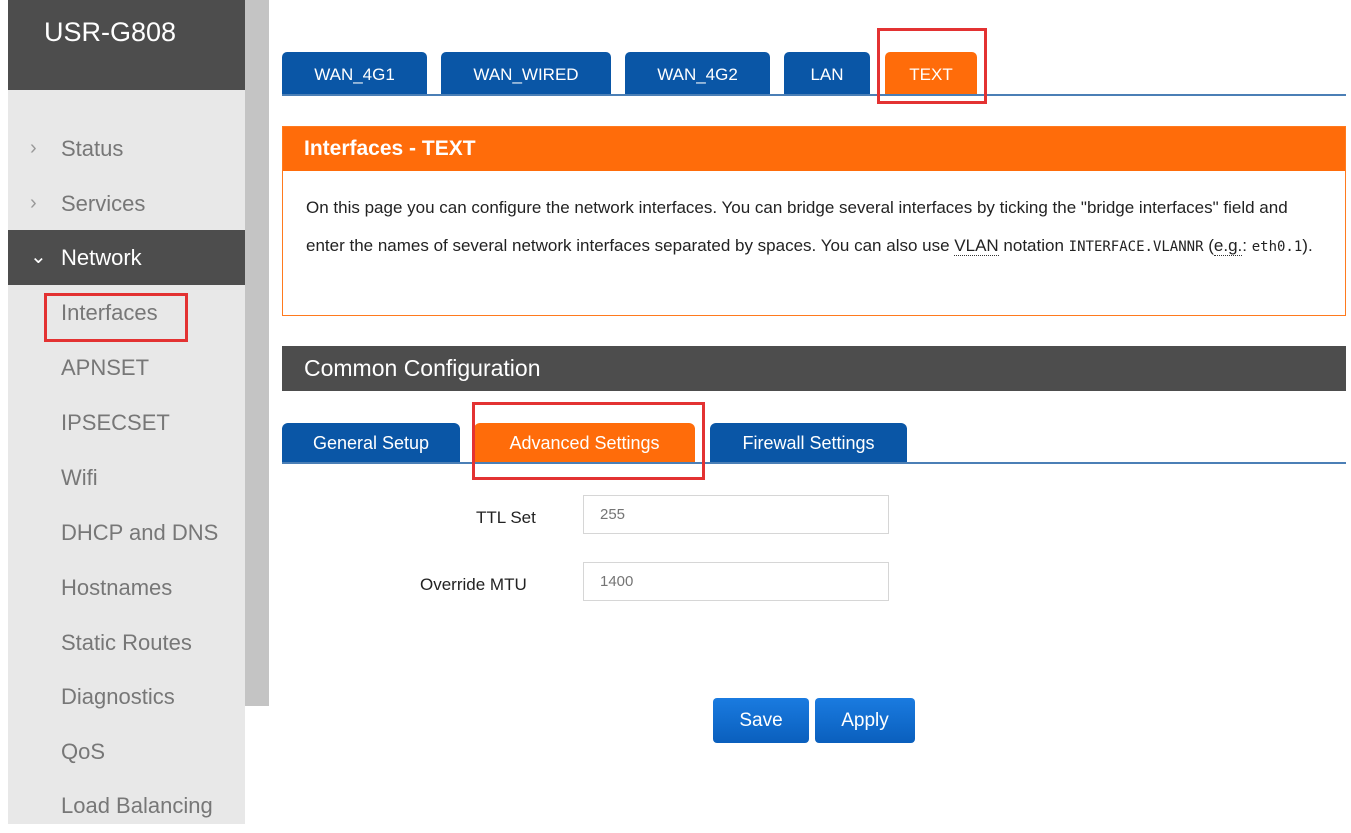 Image resolution: width=1351 pixels, height=833 pixels. Describe the element at coordinates (473, 584) in the screenshot. I see `mtu-label: Override MTU` at that location.